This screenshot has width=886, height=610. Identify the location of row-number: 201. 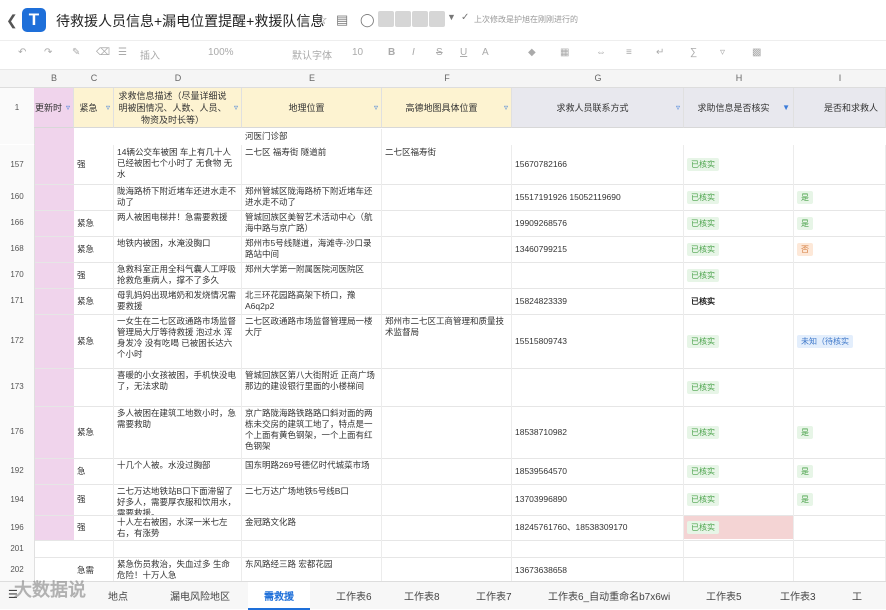
(17, 548).